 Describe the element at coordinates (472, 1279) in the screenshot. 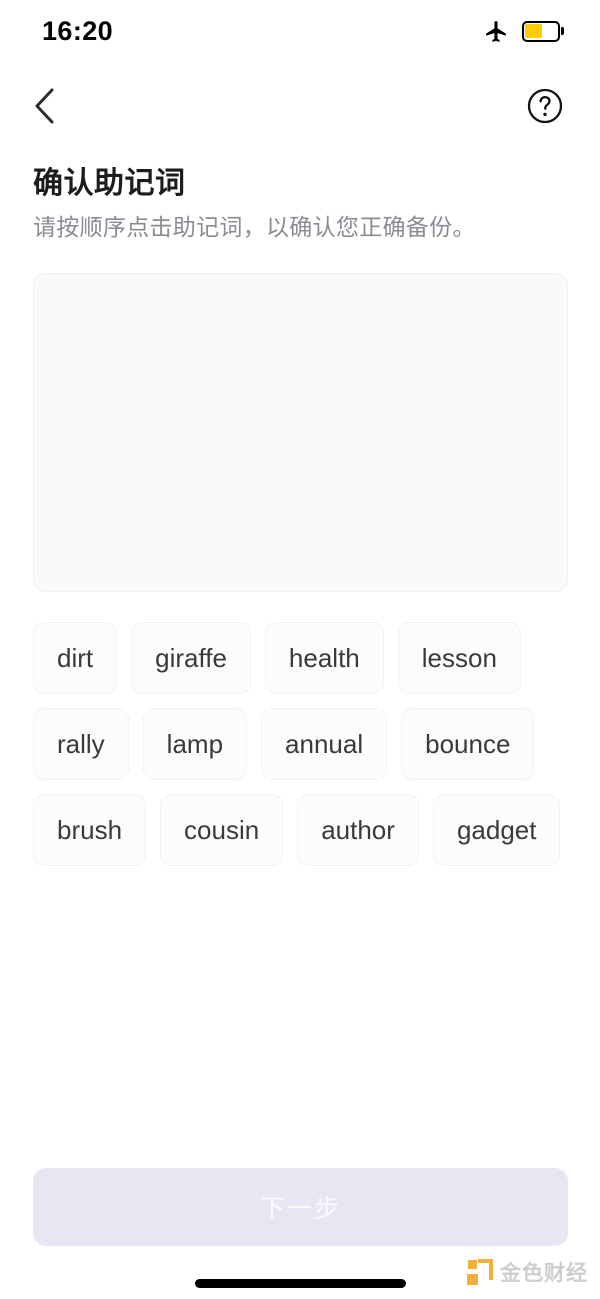

I see `logo-shape-block` at that location.